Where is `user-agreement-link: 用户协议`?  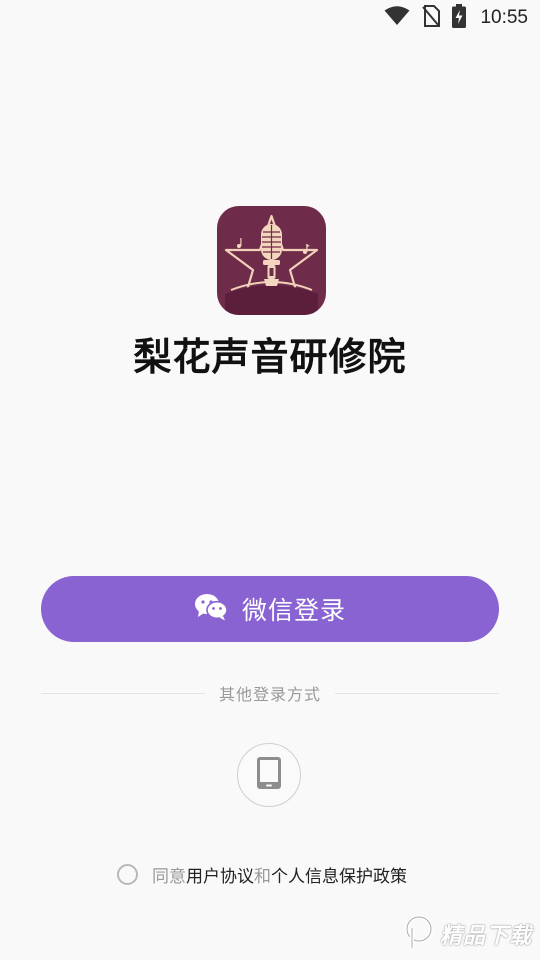 user-agreement-link: 用户协议 is located at coordinates (220, 874).